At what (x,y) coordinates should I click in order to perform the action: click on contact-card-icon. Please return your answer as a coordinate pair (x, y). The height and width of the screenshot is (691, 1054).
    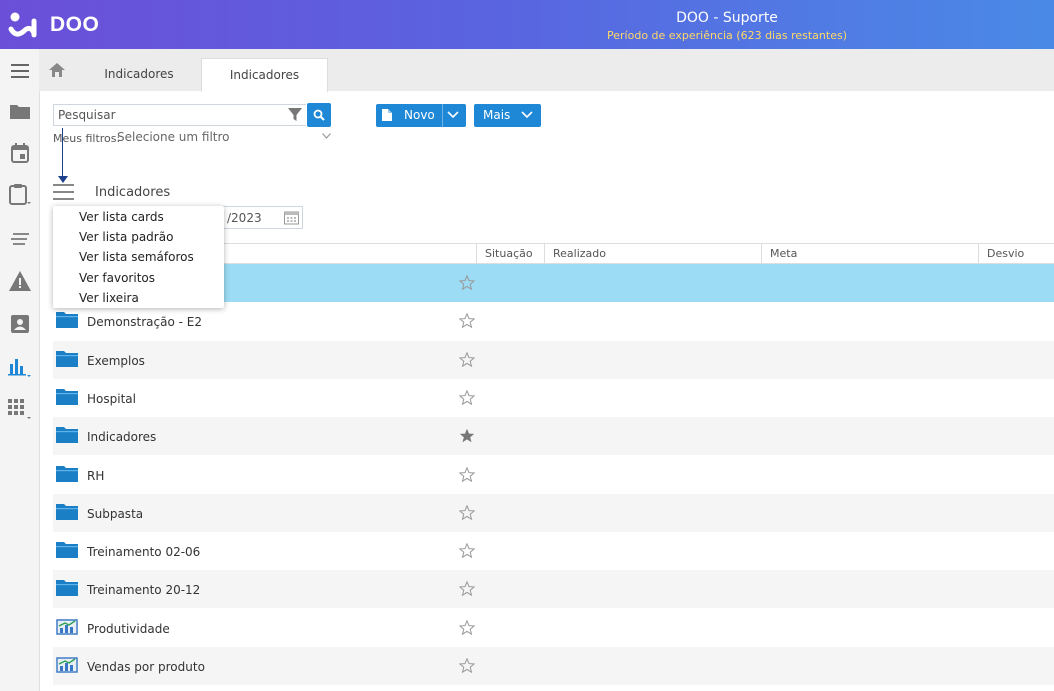
    Looking at the image, I should click on (19, 324).